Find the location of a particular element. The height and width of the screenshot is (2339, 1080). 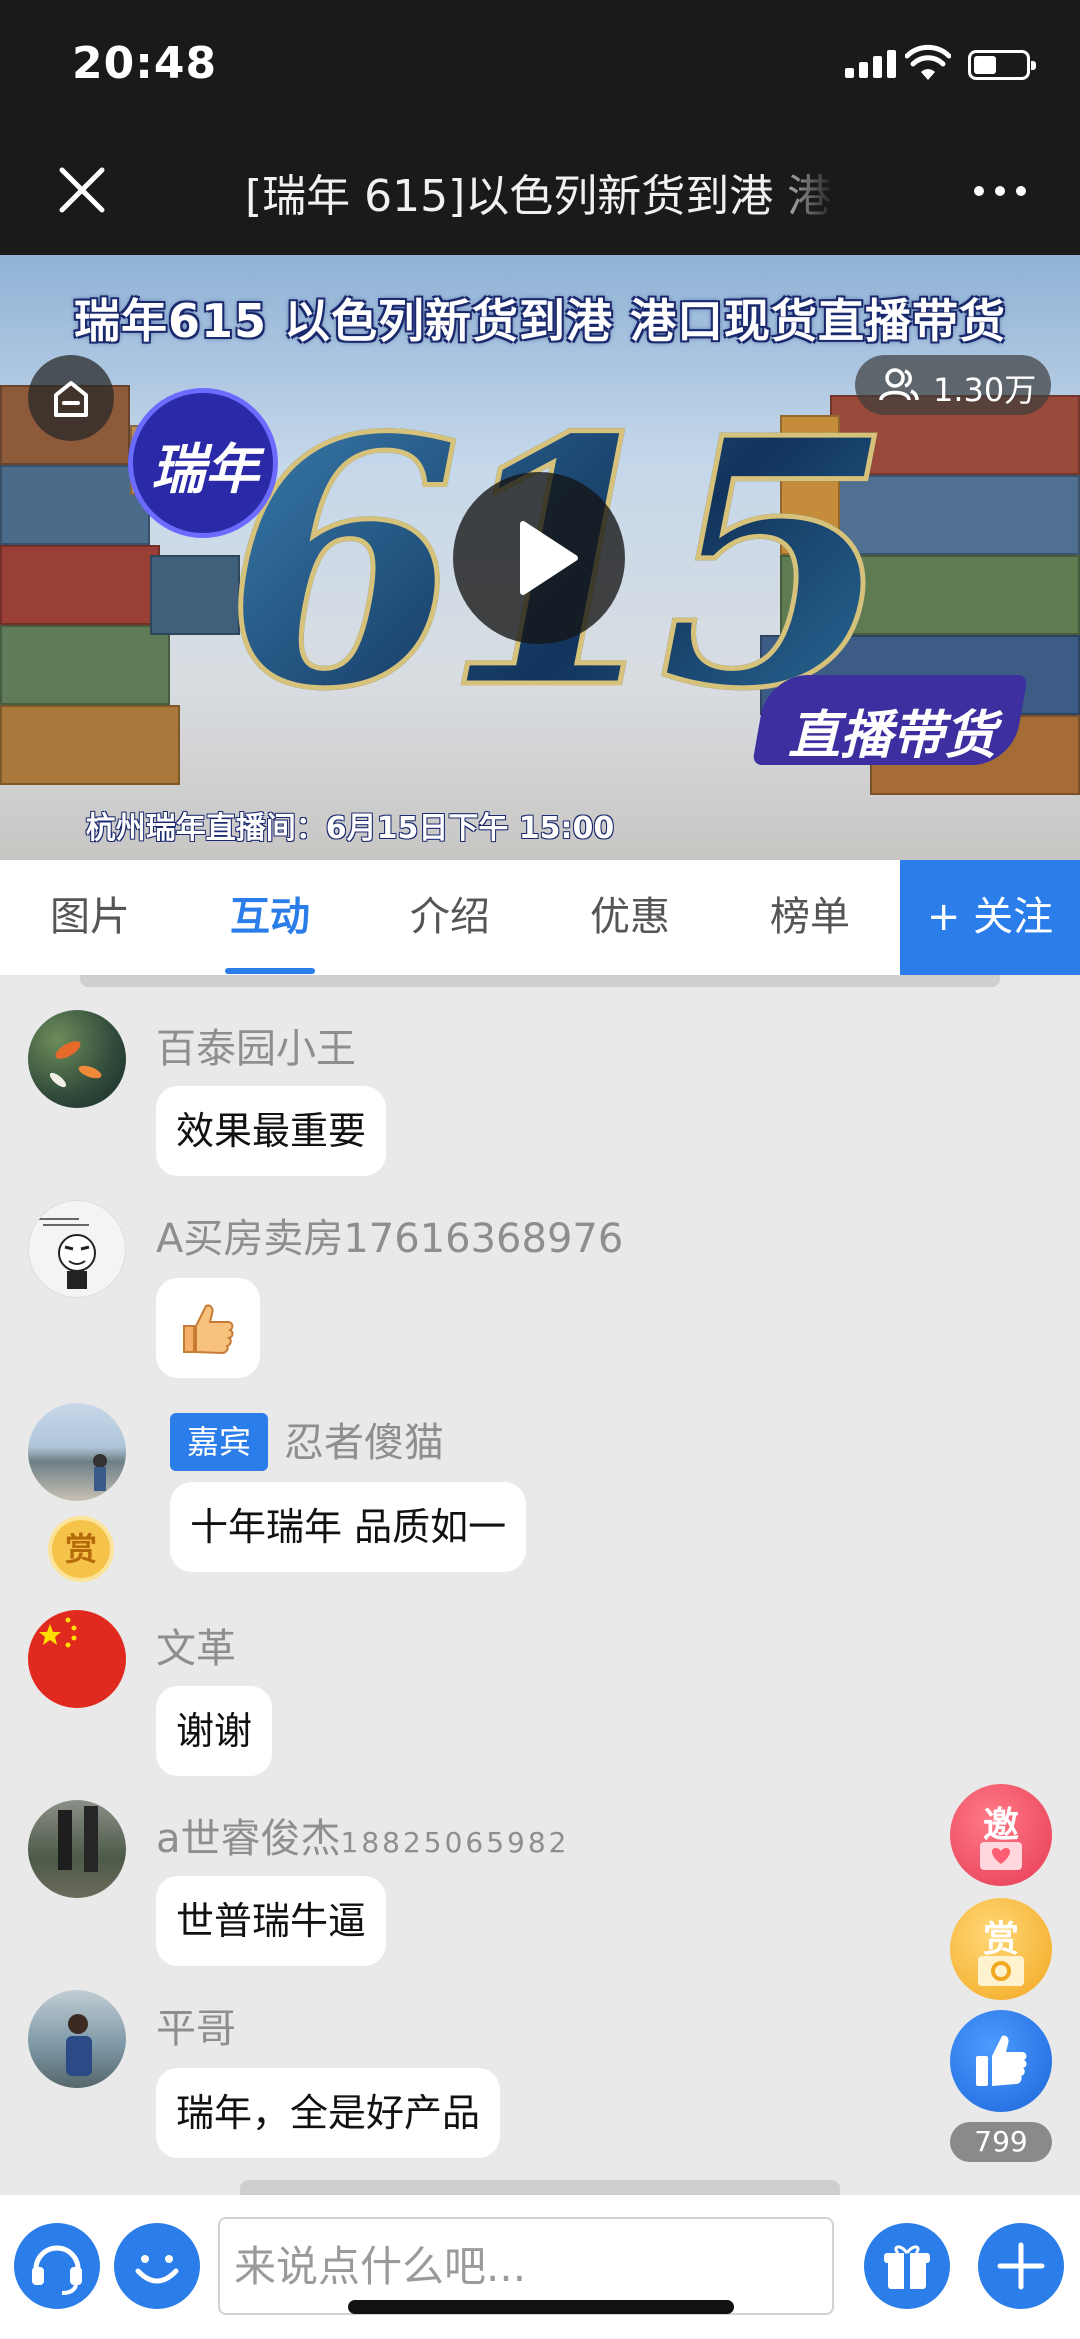

viewer-count-pill: 1.30万 is located at coordinates (953, 385).